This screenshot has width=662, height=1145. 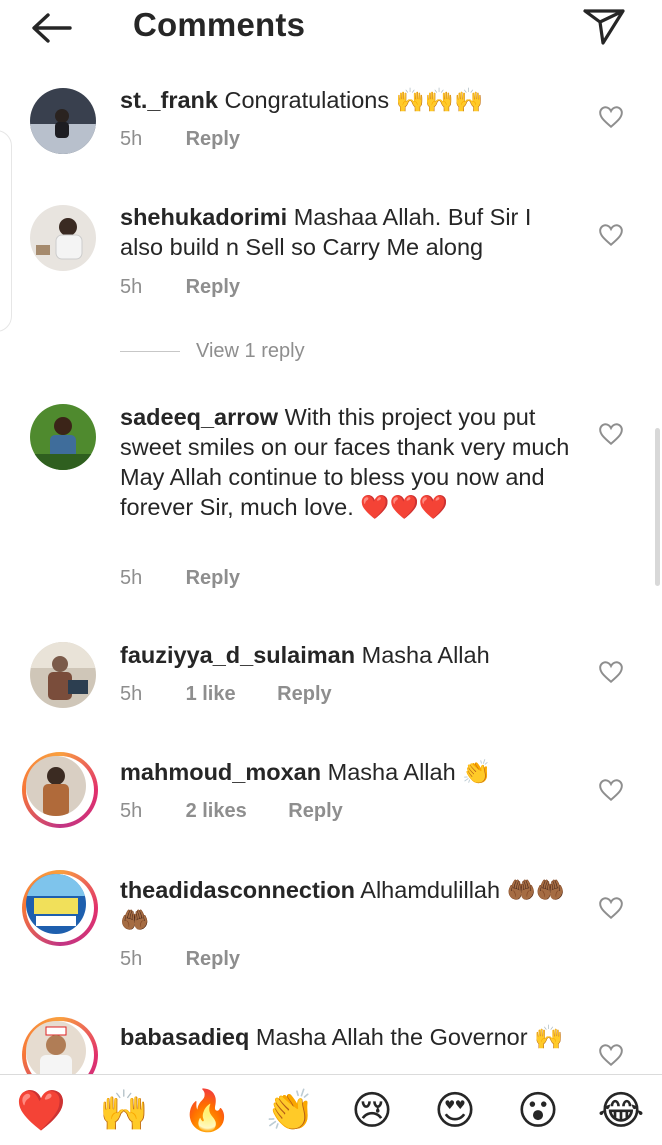 What do you see at coordinates (220, 772) in the screenshot?
I see `comment-username: mahmoud_moxan` at bounding box center [220, 772].